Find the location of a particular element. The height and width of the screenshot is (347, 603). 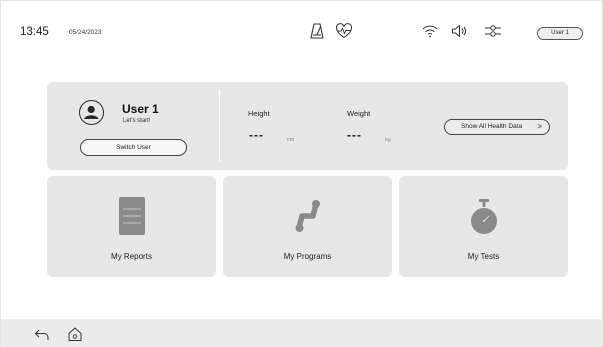

height-value: --- is located at coordinates (256, 135).